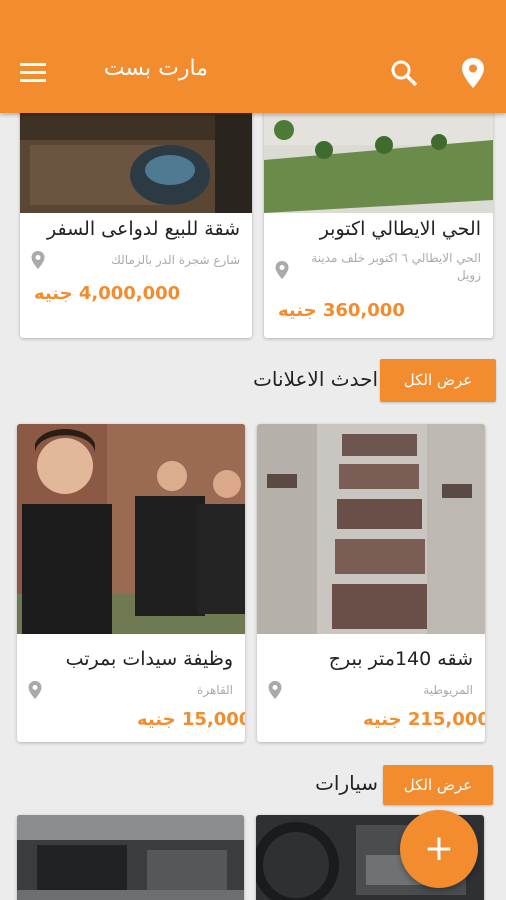 This screenshot has width=506, height=900. What do you see at coordinates (155, 68) in the screenshot?
I see `app-title: مارت بست` at bounding box center [155, 68].